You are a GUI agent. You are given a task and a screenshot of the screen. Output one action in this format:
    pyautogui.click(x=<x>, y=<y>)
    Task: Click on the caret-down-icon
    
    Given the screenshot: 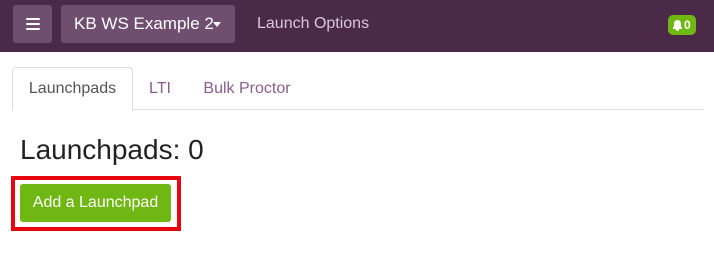 What is the action you would take?
    pyautogui.click(x=217, y=24)
    